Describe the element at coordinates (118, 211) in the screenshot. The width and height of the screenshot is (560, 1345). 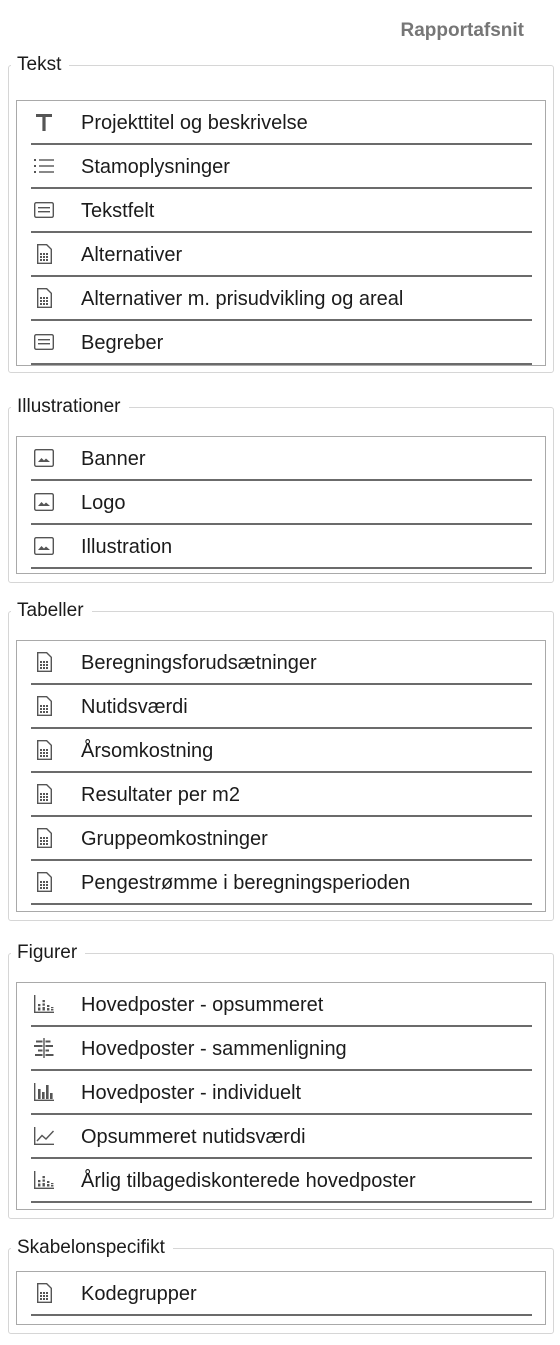
I see `section-item-label: Tekstfelt` at that location.